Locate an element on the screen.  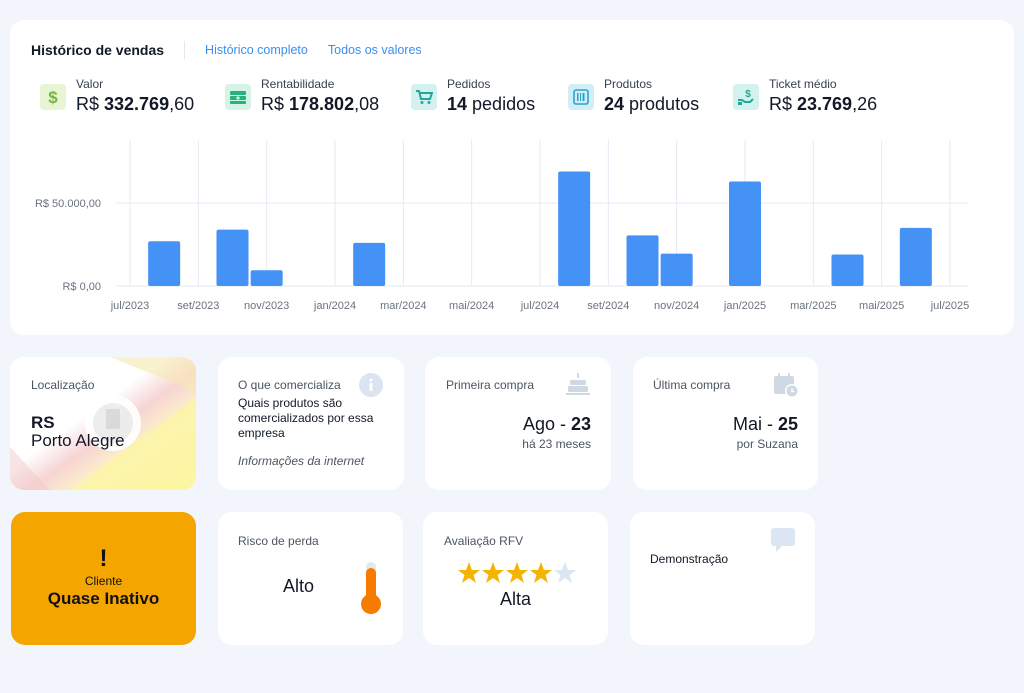
x-tick-label: jul/2023 is located at coordinates (130, 306).